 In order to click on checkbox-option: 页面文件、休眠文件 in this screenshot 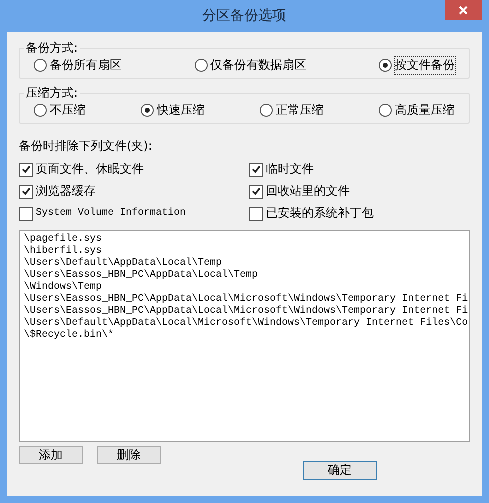, I will do `click(134, 169)`.